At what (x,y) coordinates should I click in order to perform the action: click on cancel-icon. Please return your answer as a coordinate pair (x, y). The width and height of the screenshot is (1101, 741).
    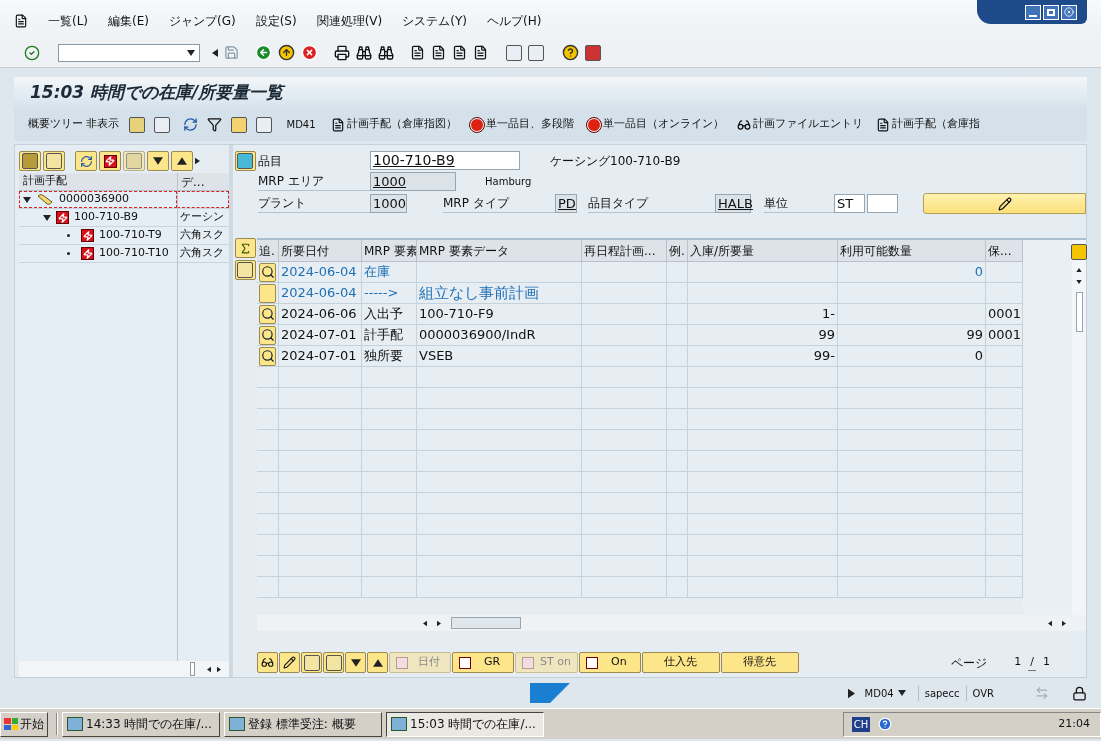
    Looking at the image, I should click on (309, 52).